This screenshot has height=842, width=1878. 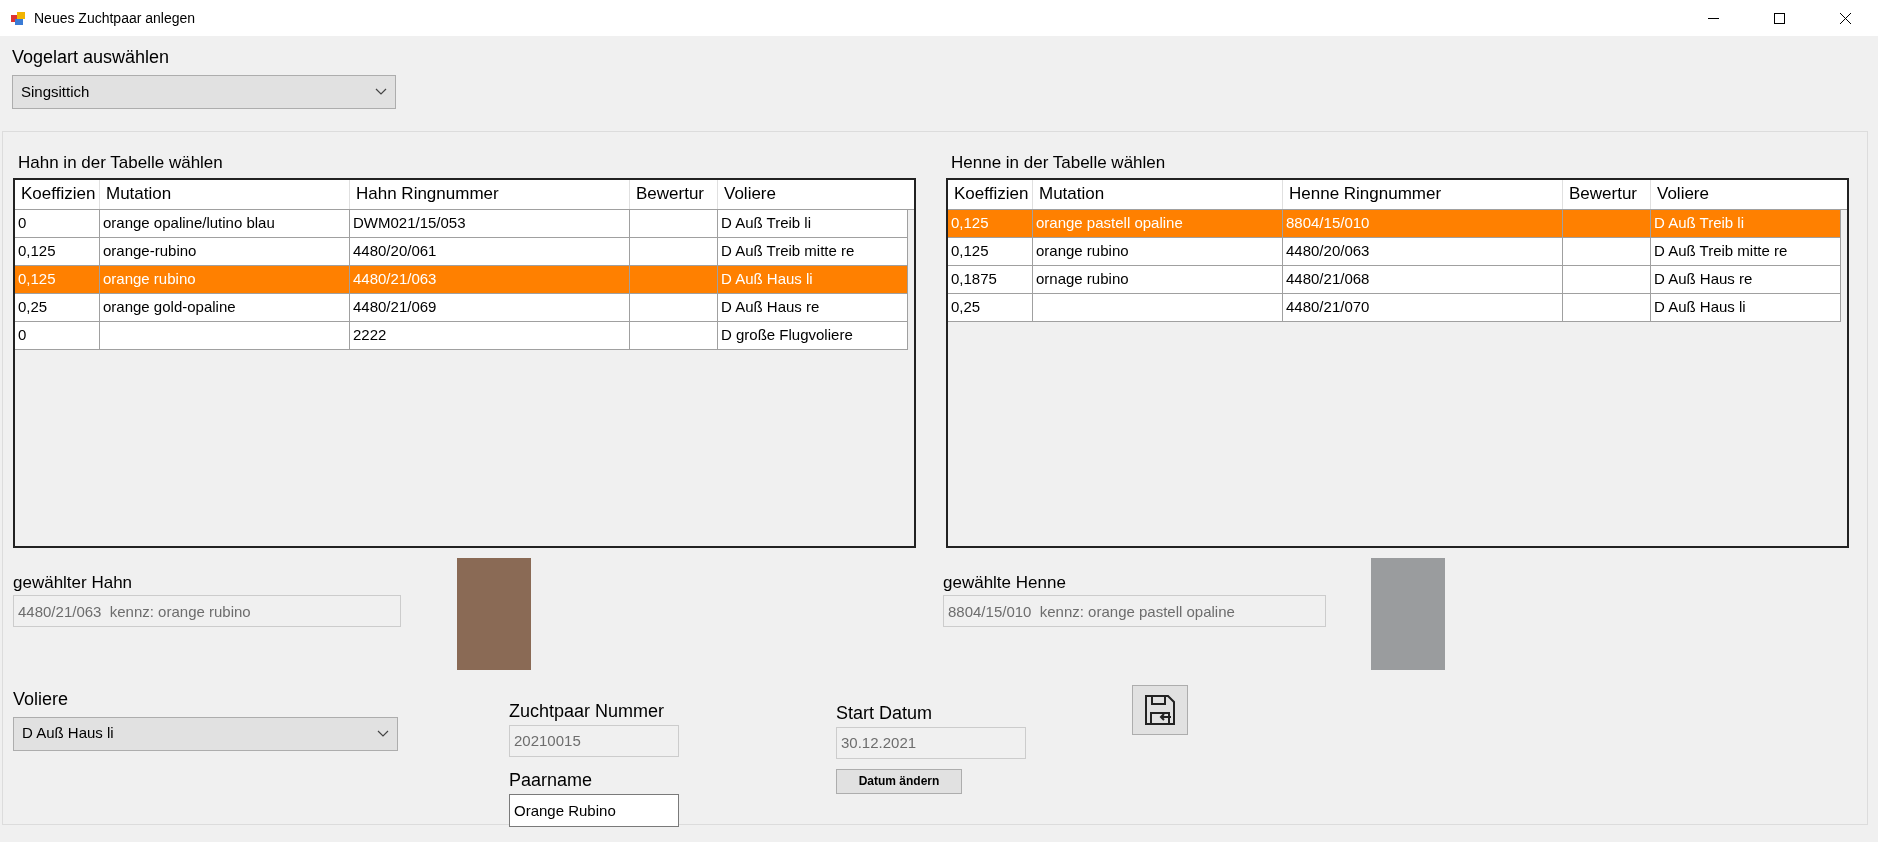 I want to click on table-cell: 4480/21/063, so click(x=490, y=279).